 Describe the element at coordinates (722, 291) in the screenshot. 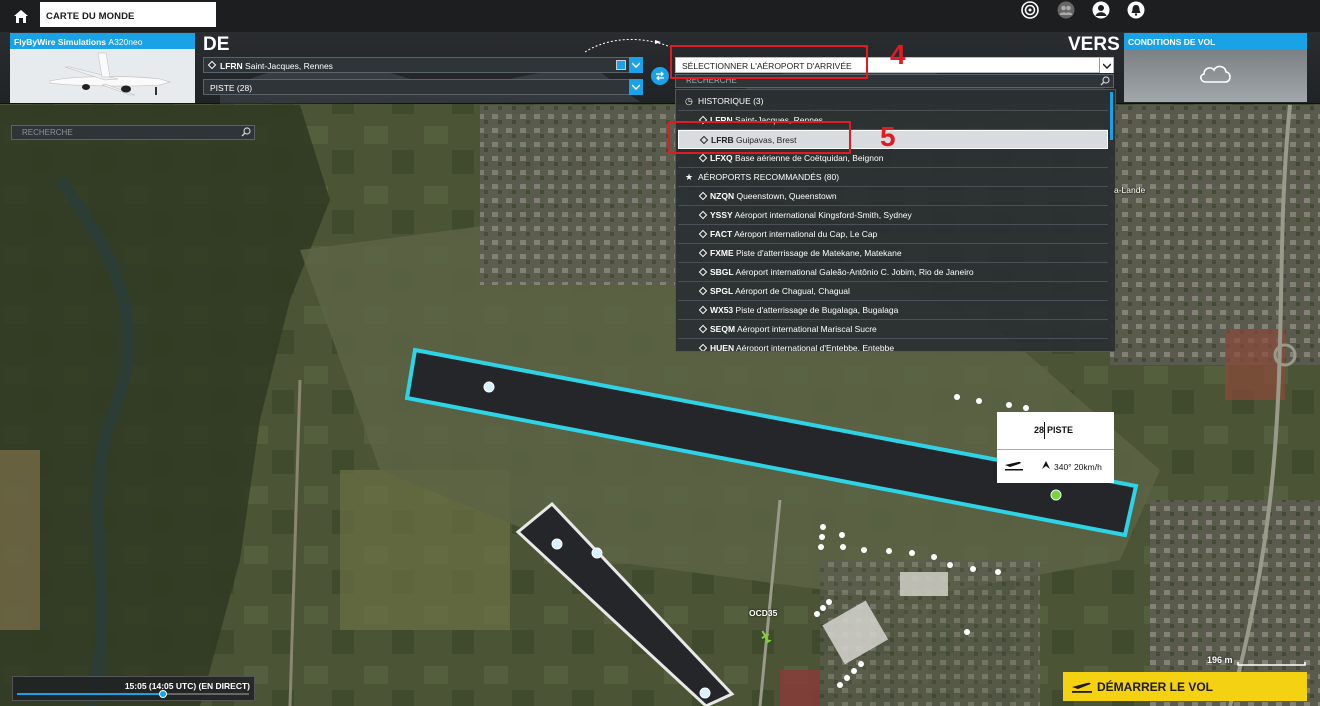

I see `item-icao: SPGL` at that location.